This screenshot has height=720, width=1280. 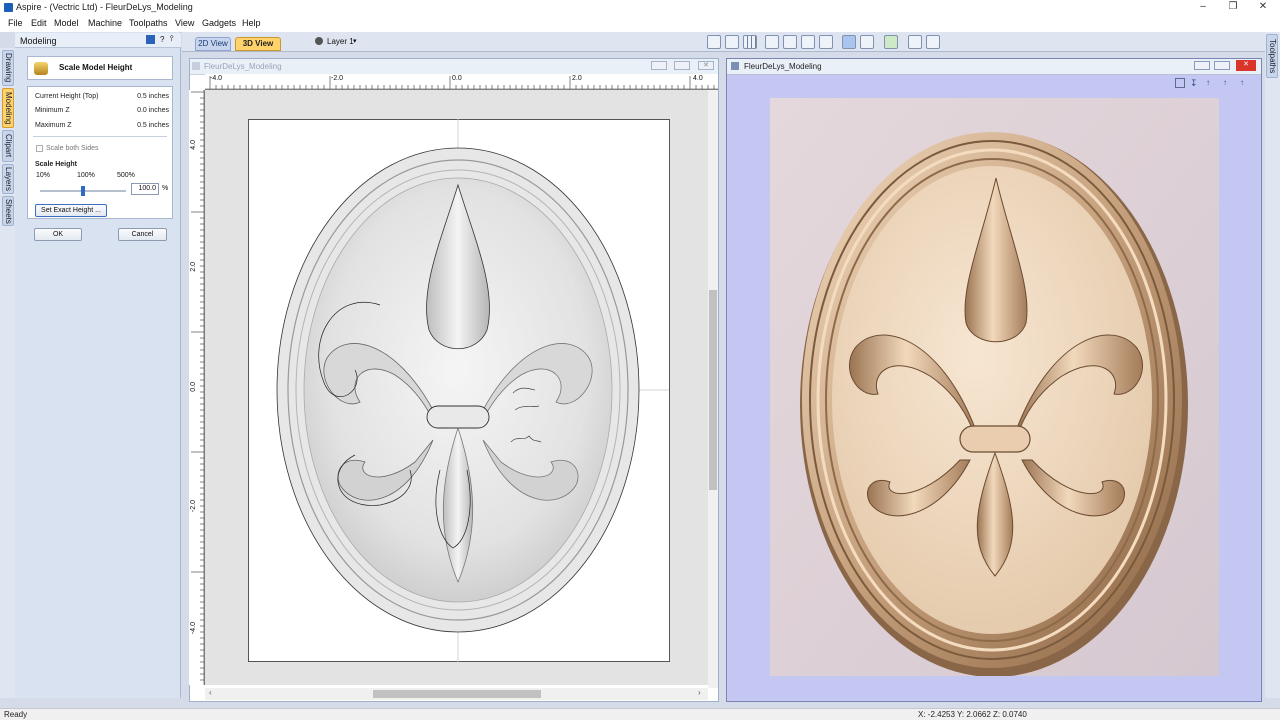 I want to click on status-text: Ready, so click(x=16, y=714).